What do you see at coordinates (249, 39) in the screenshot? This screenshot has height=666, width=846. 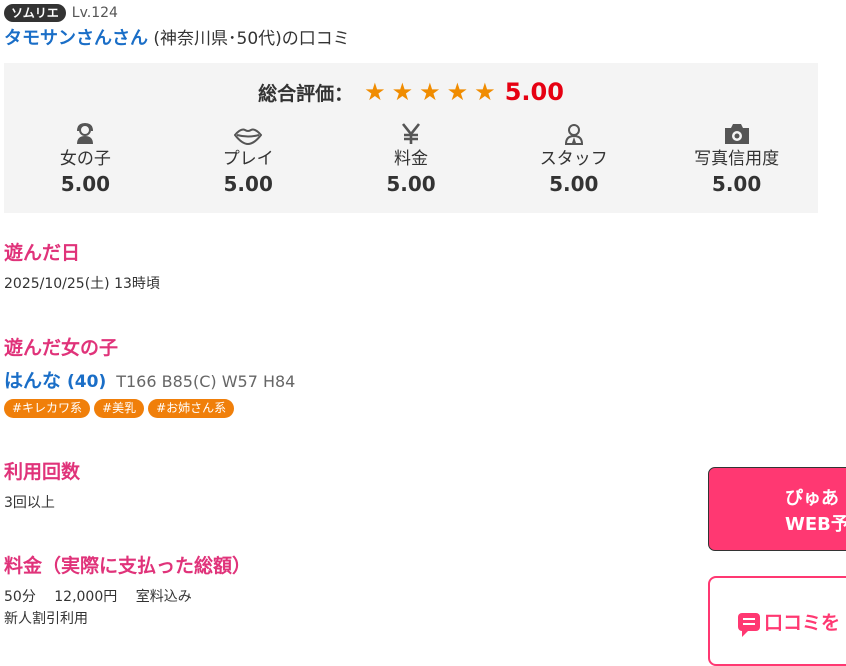 I see `reviewer-info: (神奈川県･50代)の口コミ` at bounding box center [249, 39].